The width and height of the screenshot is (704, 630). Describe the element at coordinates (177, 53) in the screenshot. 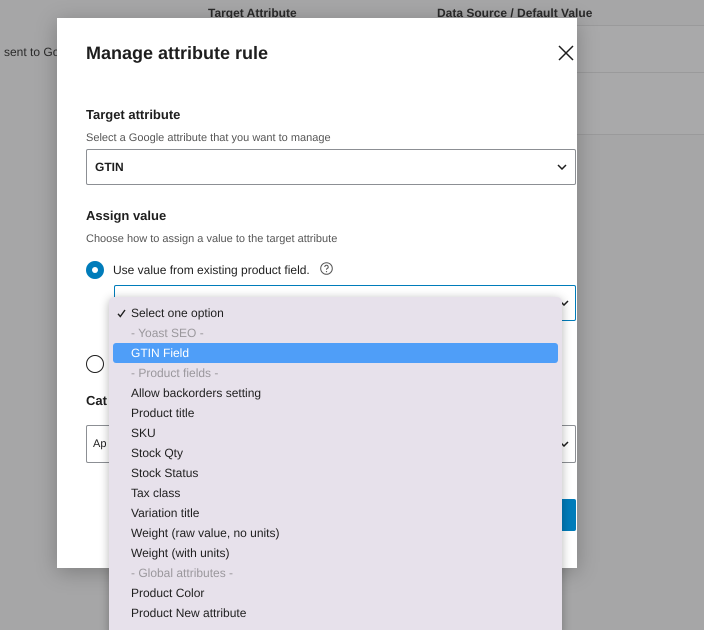

I see `dialog-title: Manage attribute rule` at that location.